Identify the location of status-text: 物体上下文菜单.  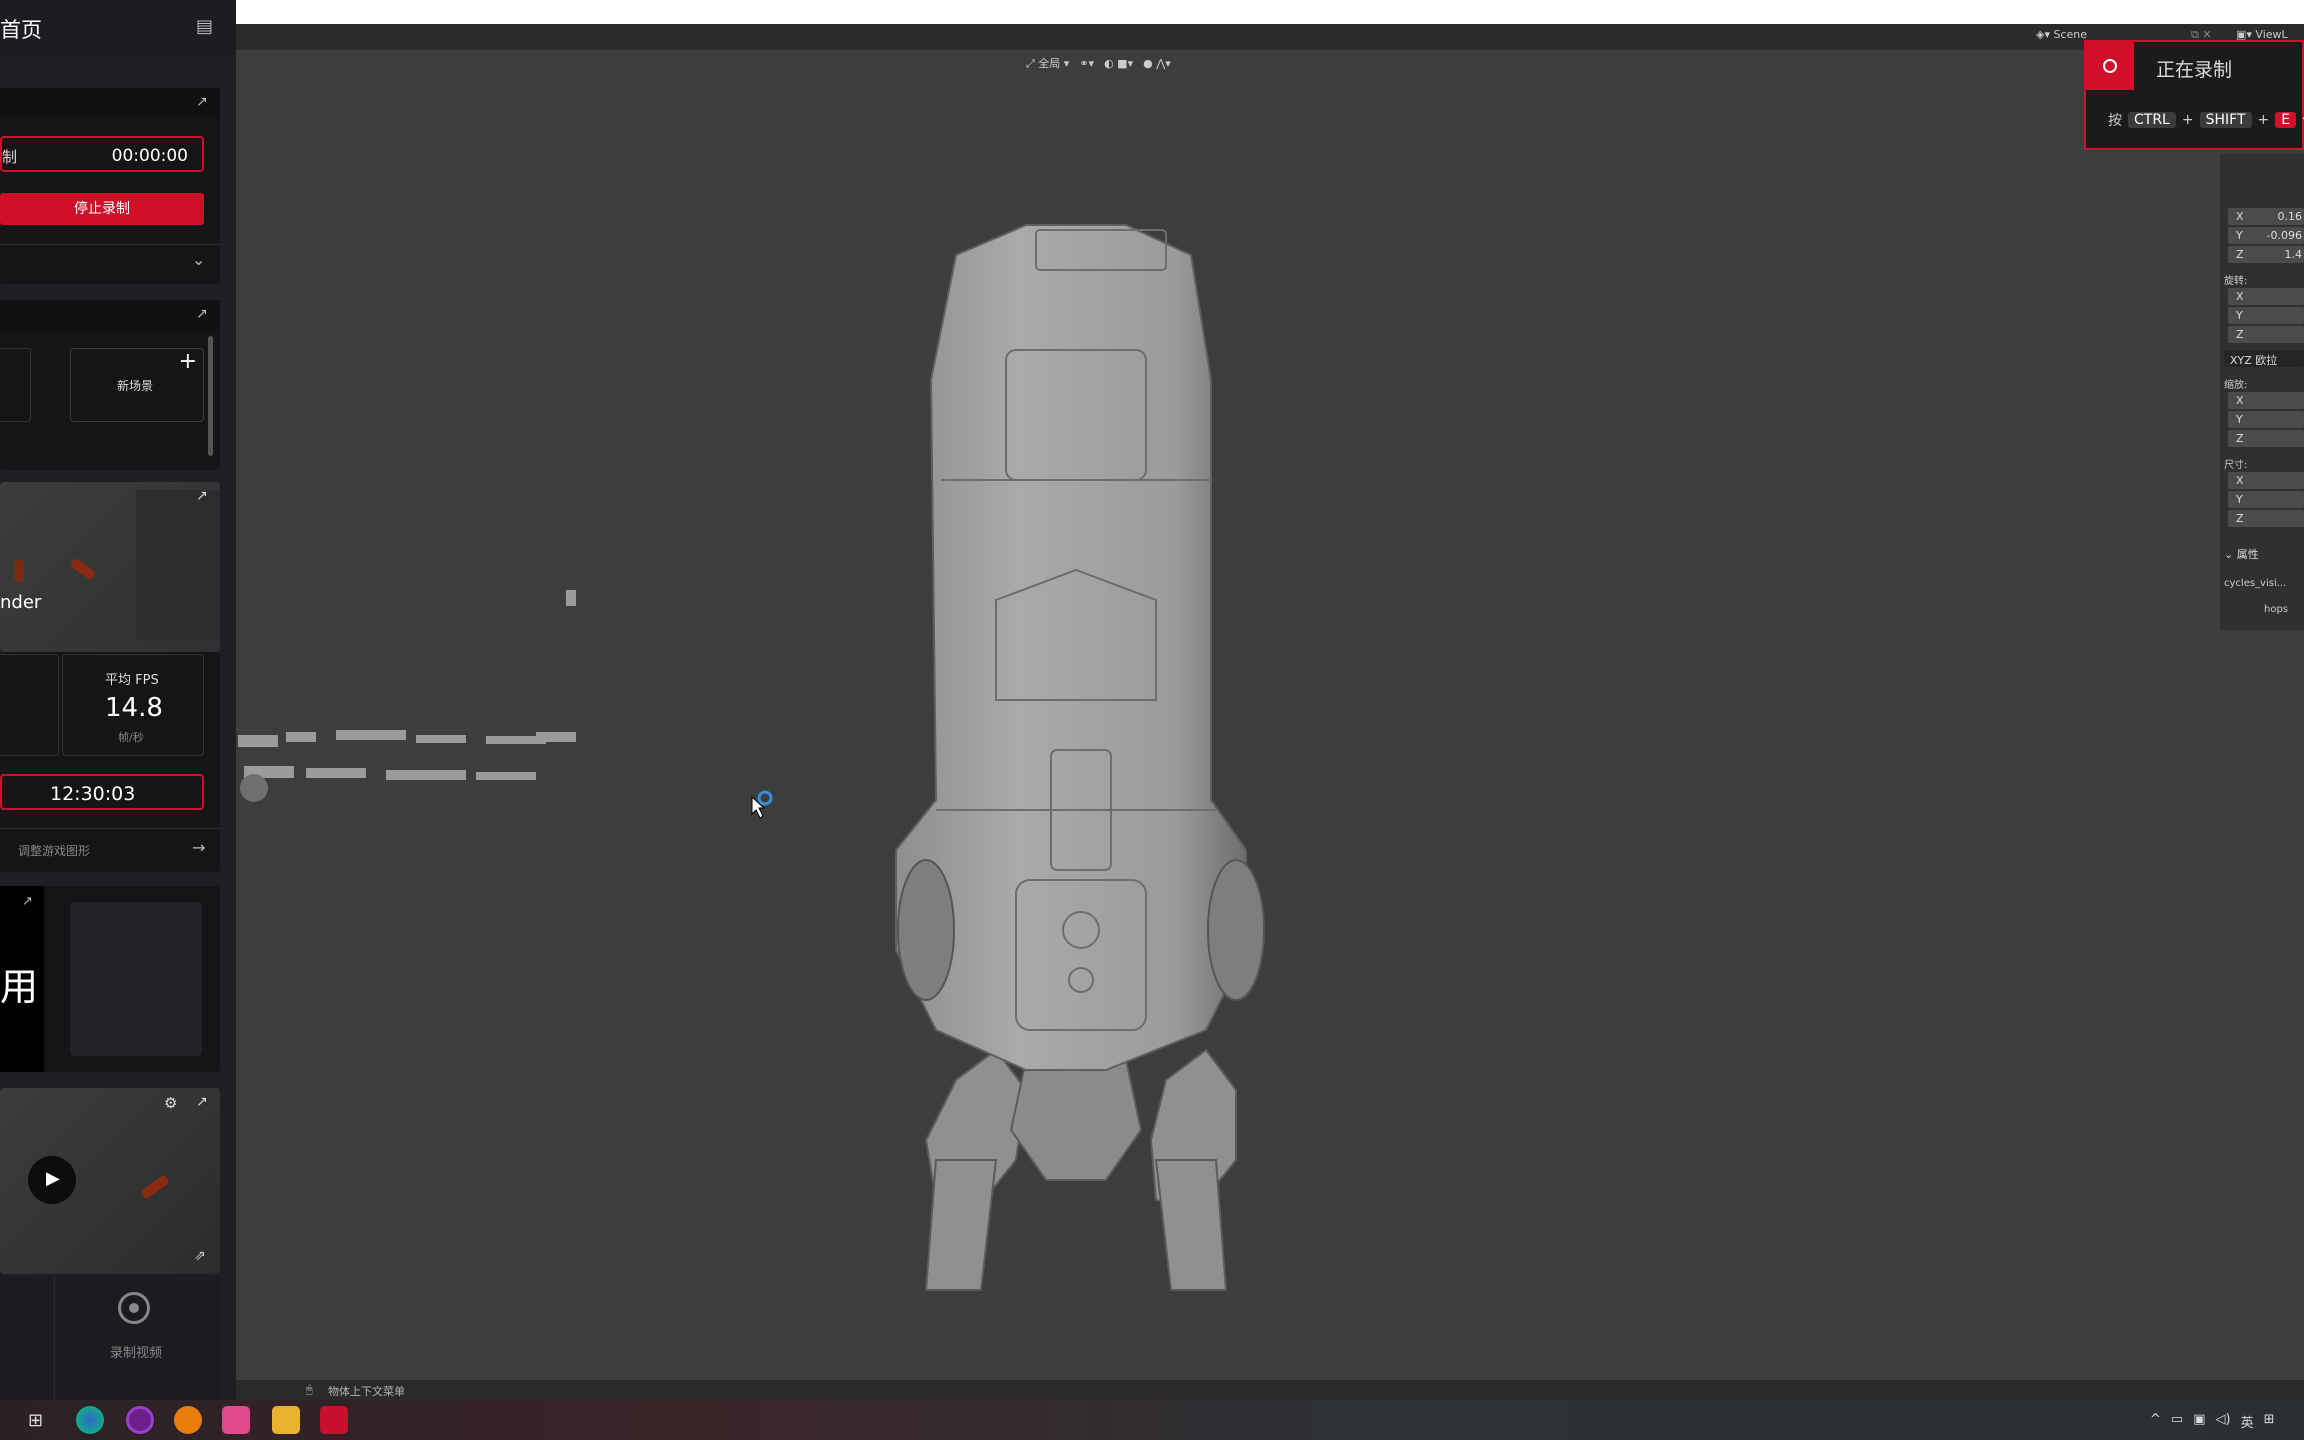
(366, 1391).